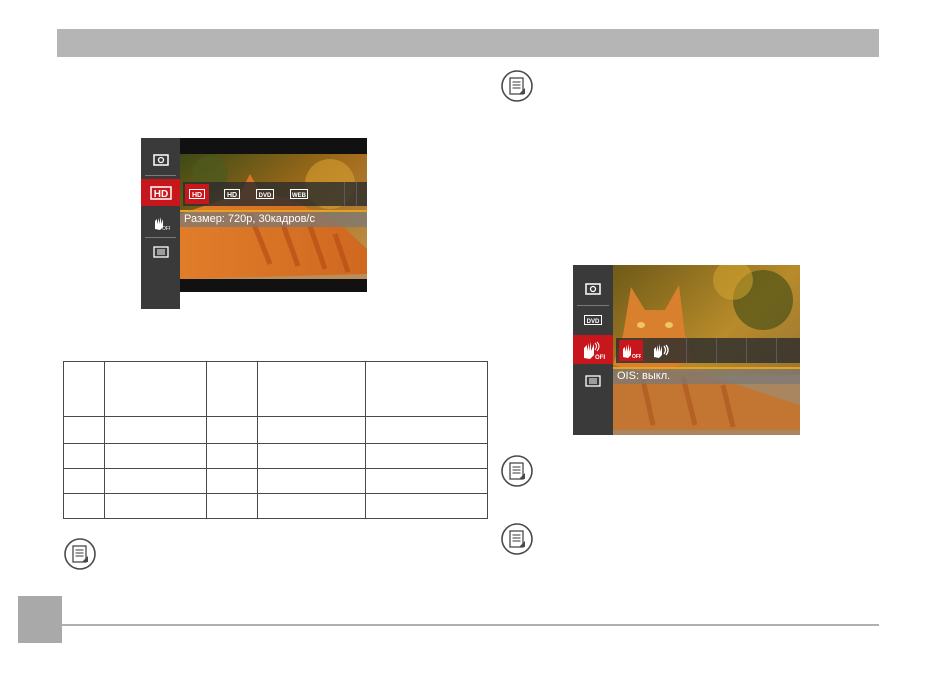  I want to click on dvd-icon: DVD, so click(593, 320).